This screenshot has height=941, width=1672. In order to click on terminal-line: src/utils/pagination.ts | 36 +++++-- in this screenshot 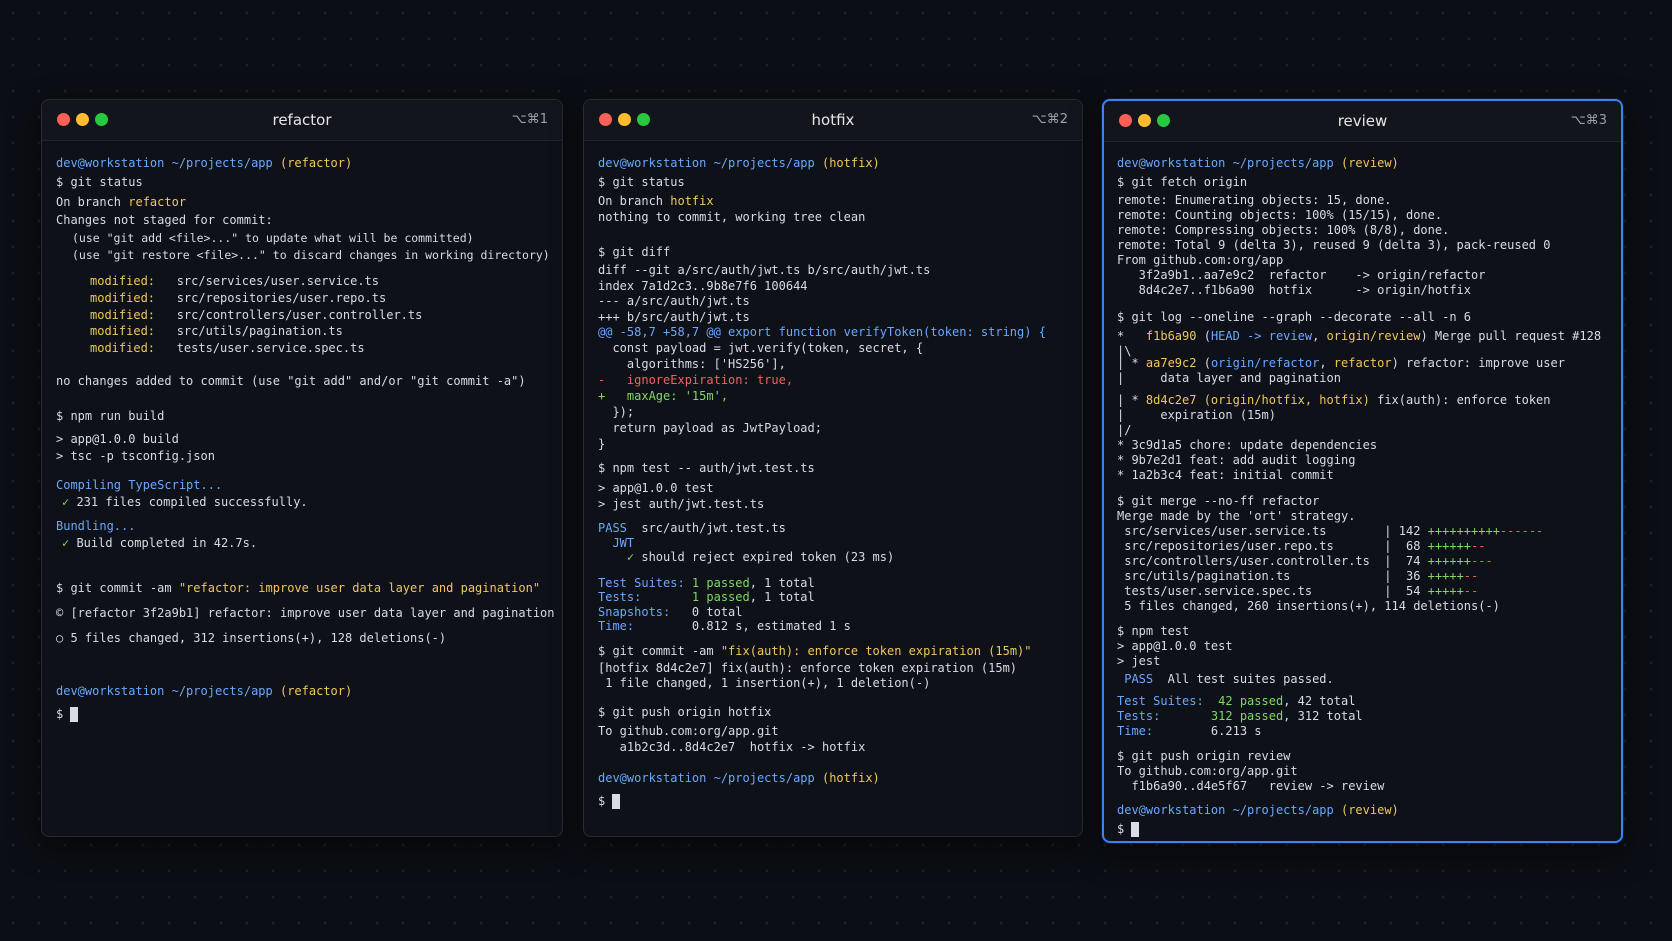, I will do `click(1297, 576)`.